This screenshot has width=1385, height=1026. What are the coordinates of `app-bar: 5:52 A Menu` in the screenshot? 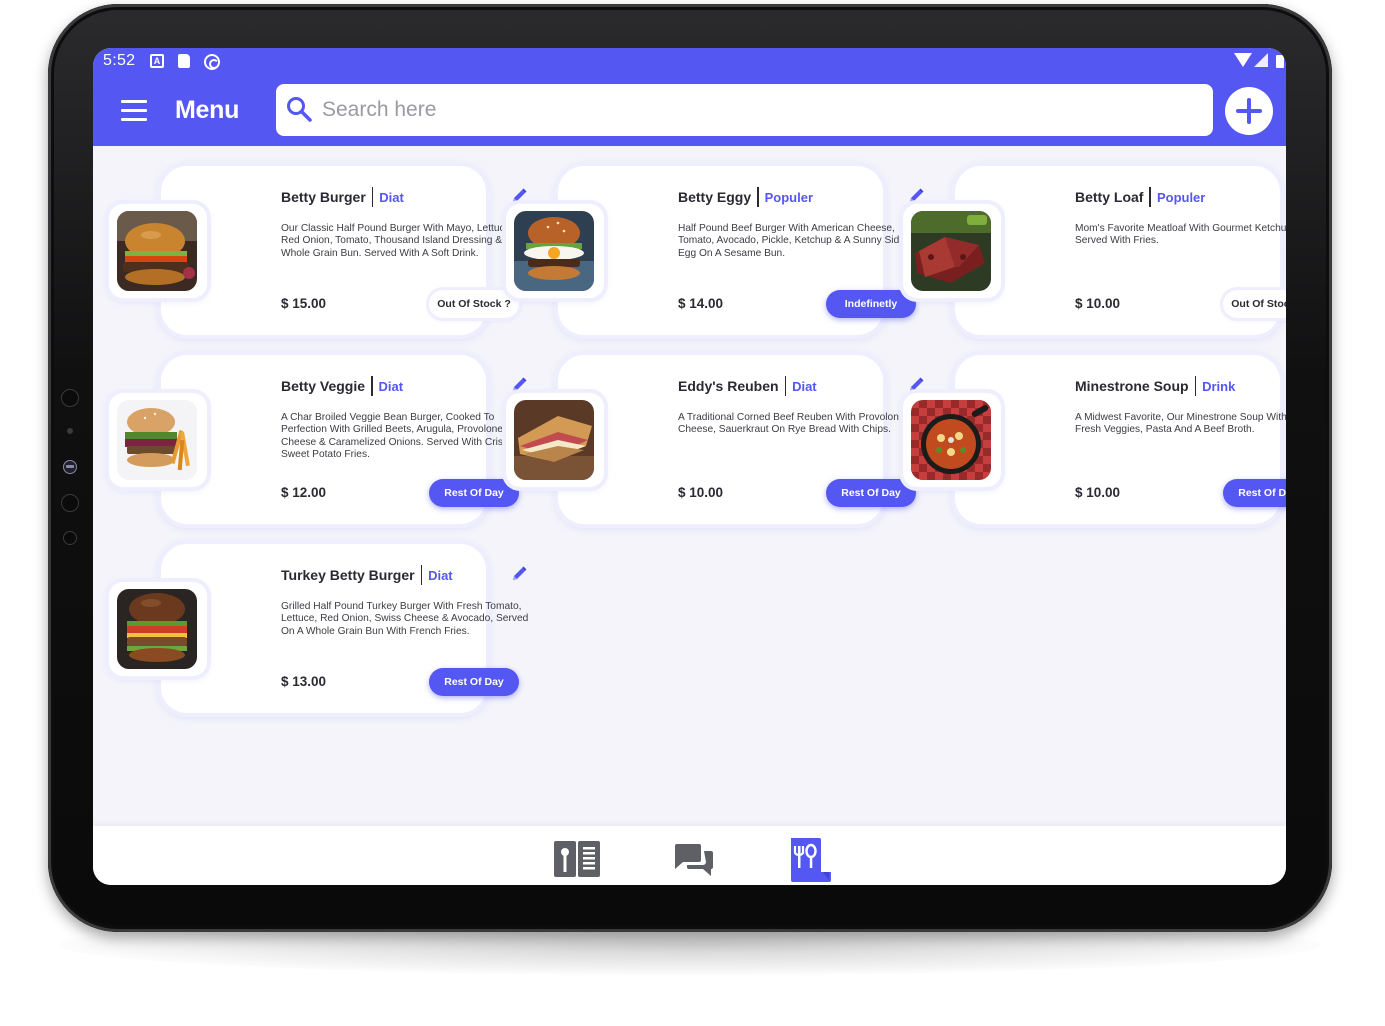 It's located at (689, 97).